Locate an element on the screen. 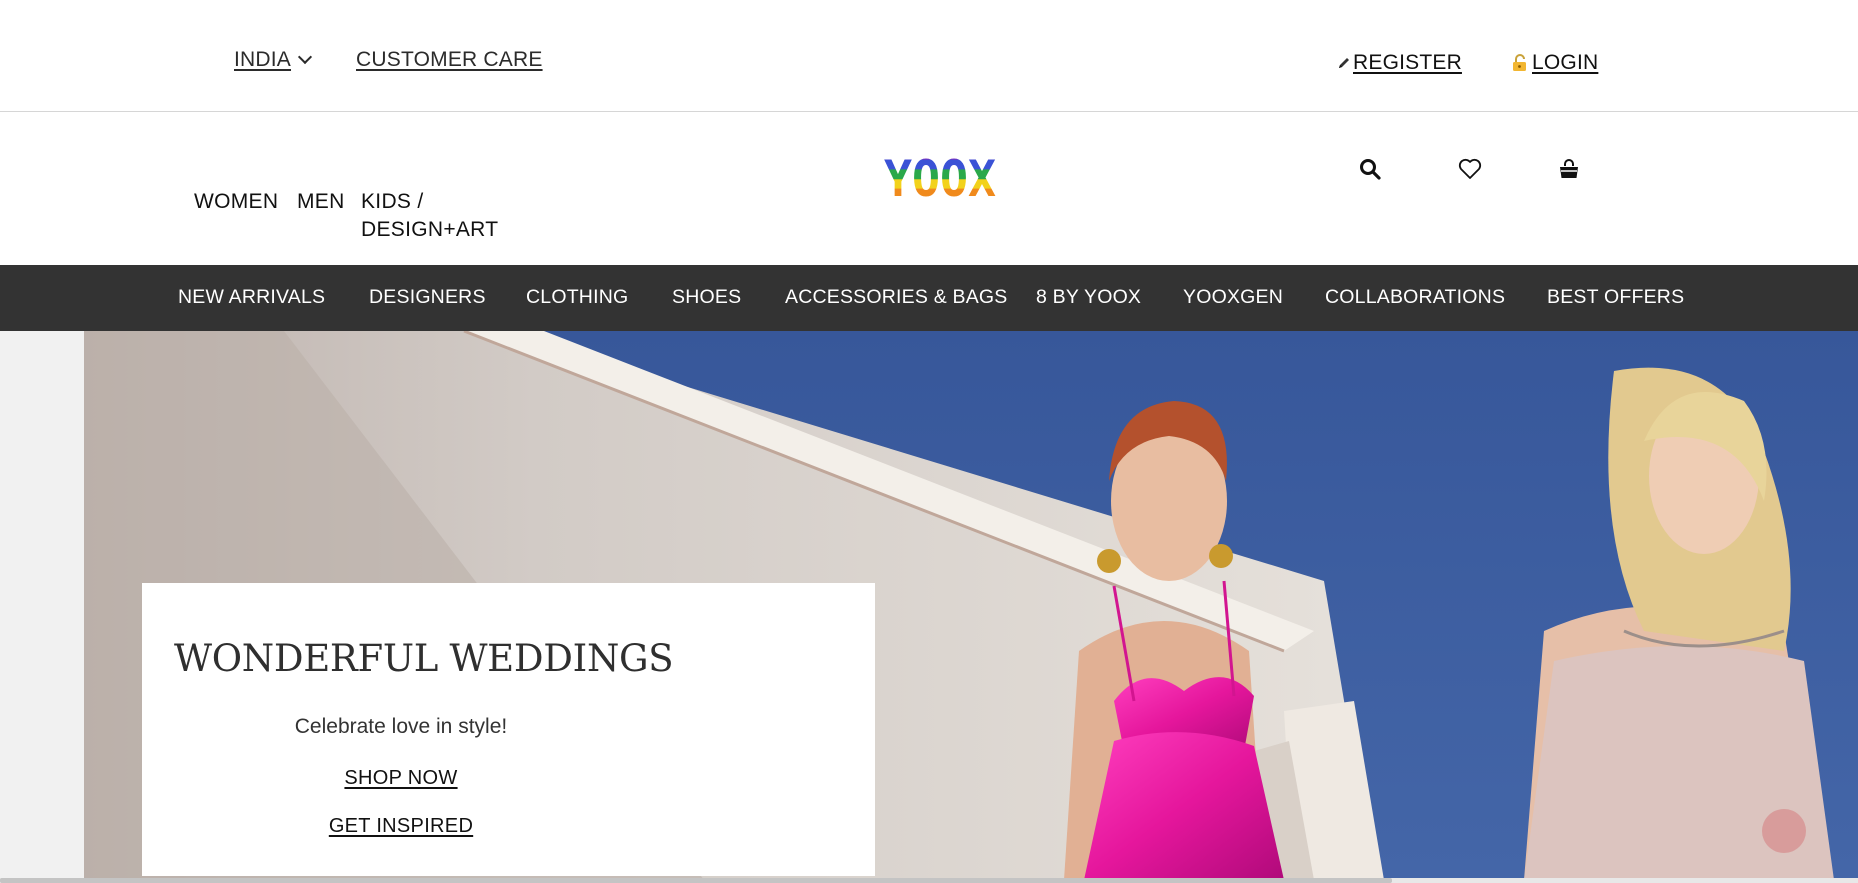 The width and height of the screenshot is (1858, 883). get-inspired-link: GET INSPIRED is located at coordinates (401, 826).